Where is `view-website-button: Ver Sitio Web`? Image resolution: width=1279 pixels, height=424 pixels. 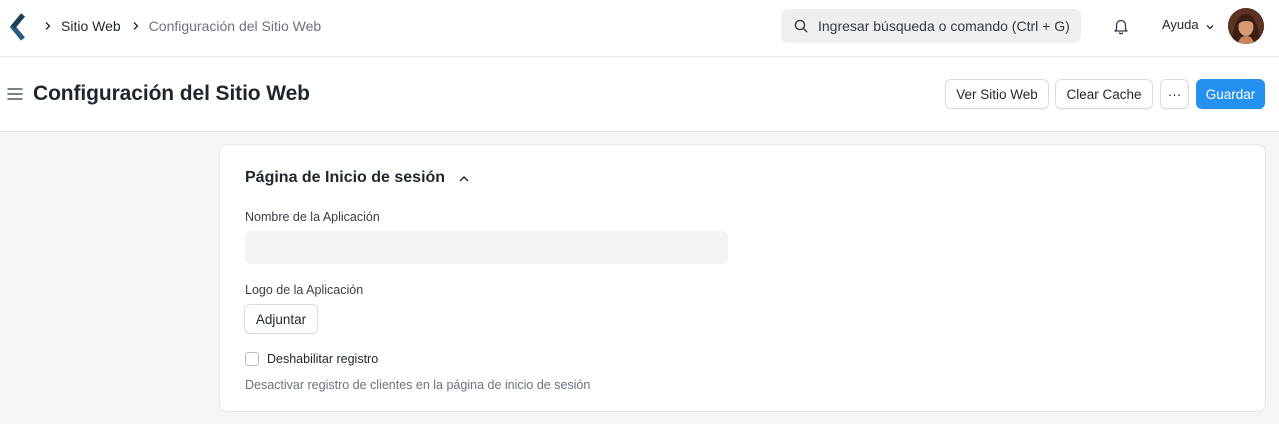
view-website-button: Ver Sitio Web is located at coordinates (997, 94).